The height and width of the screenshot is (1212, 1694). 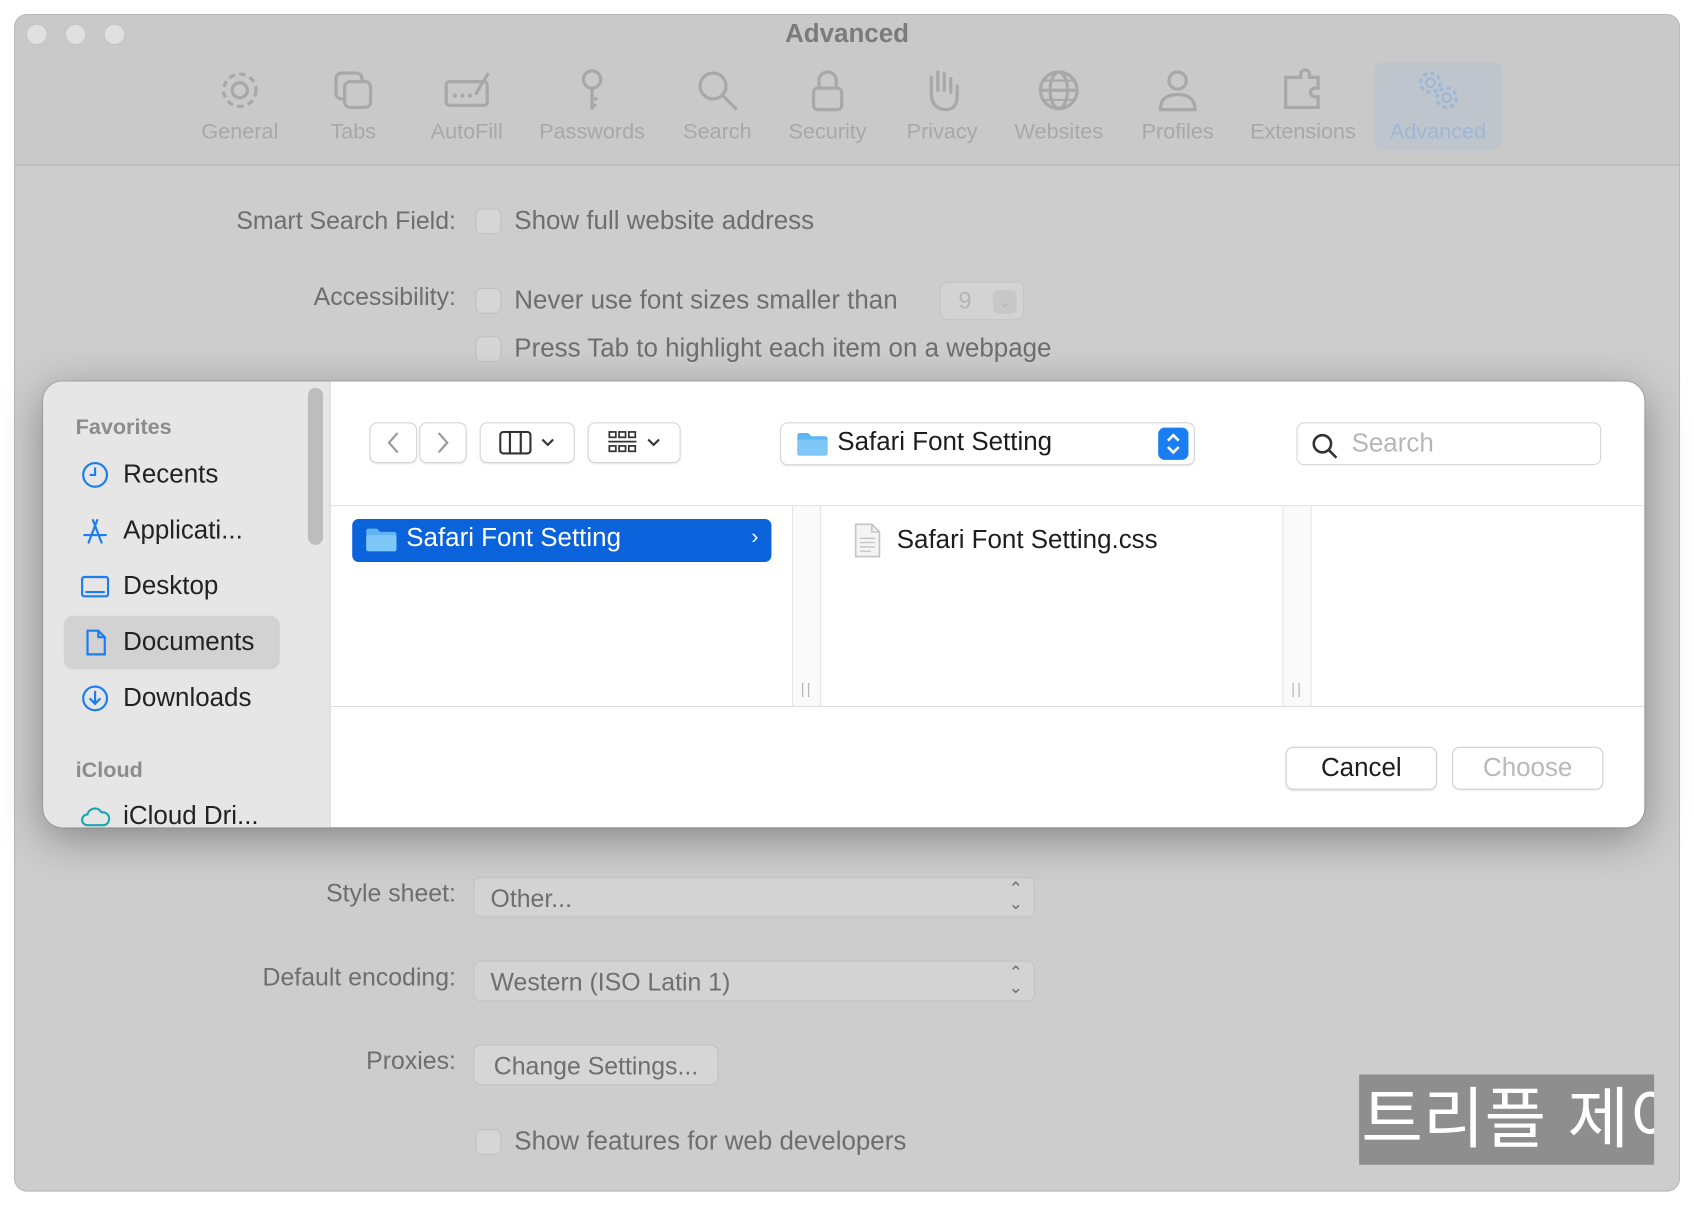 I want to click on smart-search-label: Smart Search Field:, so click(x=346, y=220).